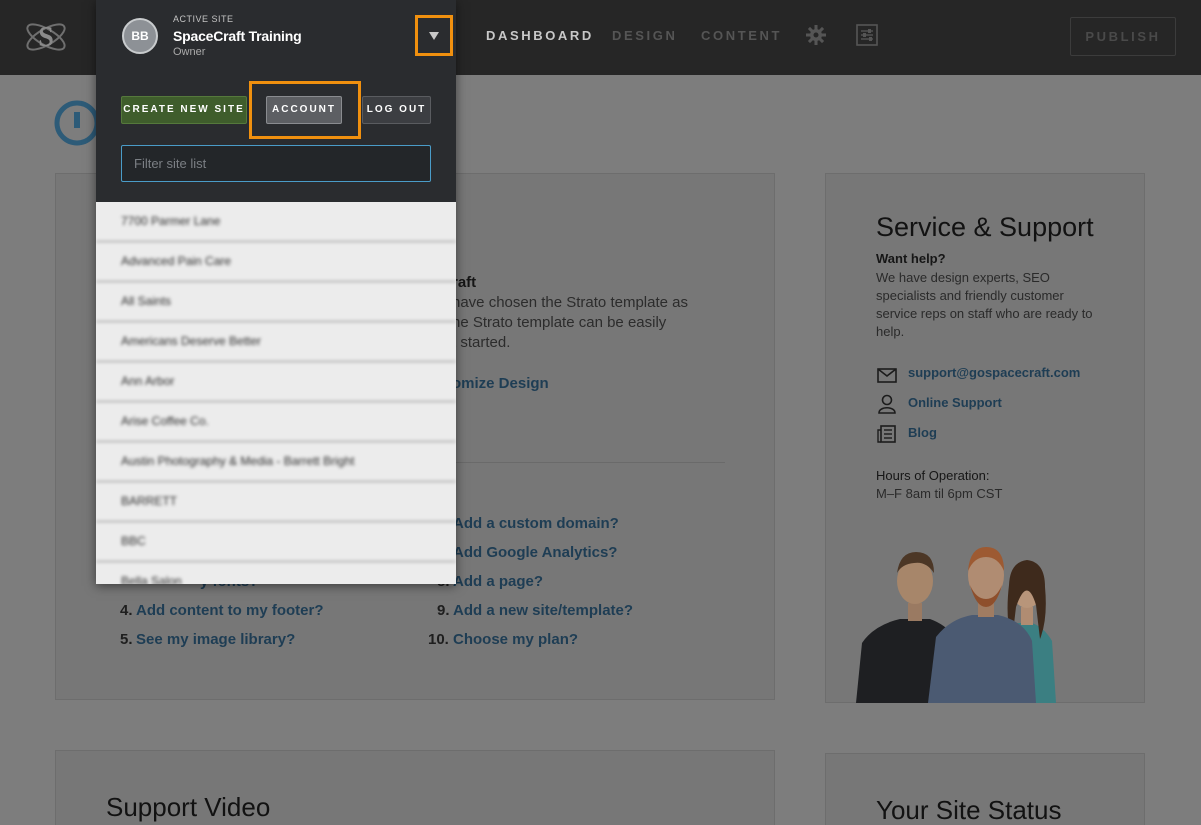 The height and width of the screenshot is (825, 1201). I want to click on section-divider, so click(588, 462).